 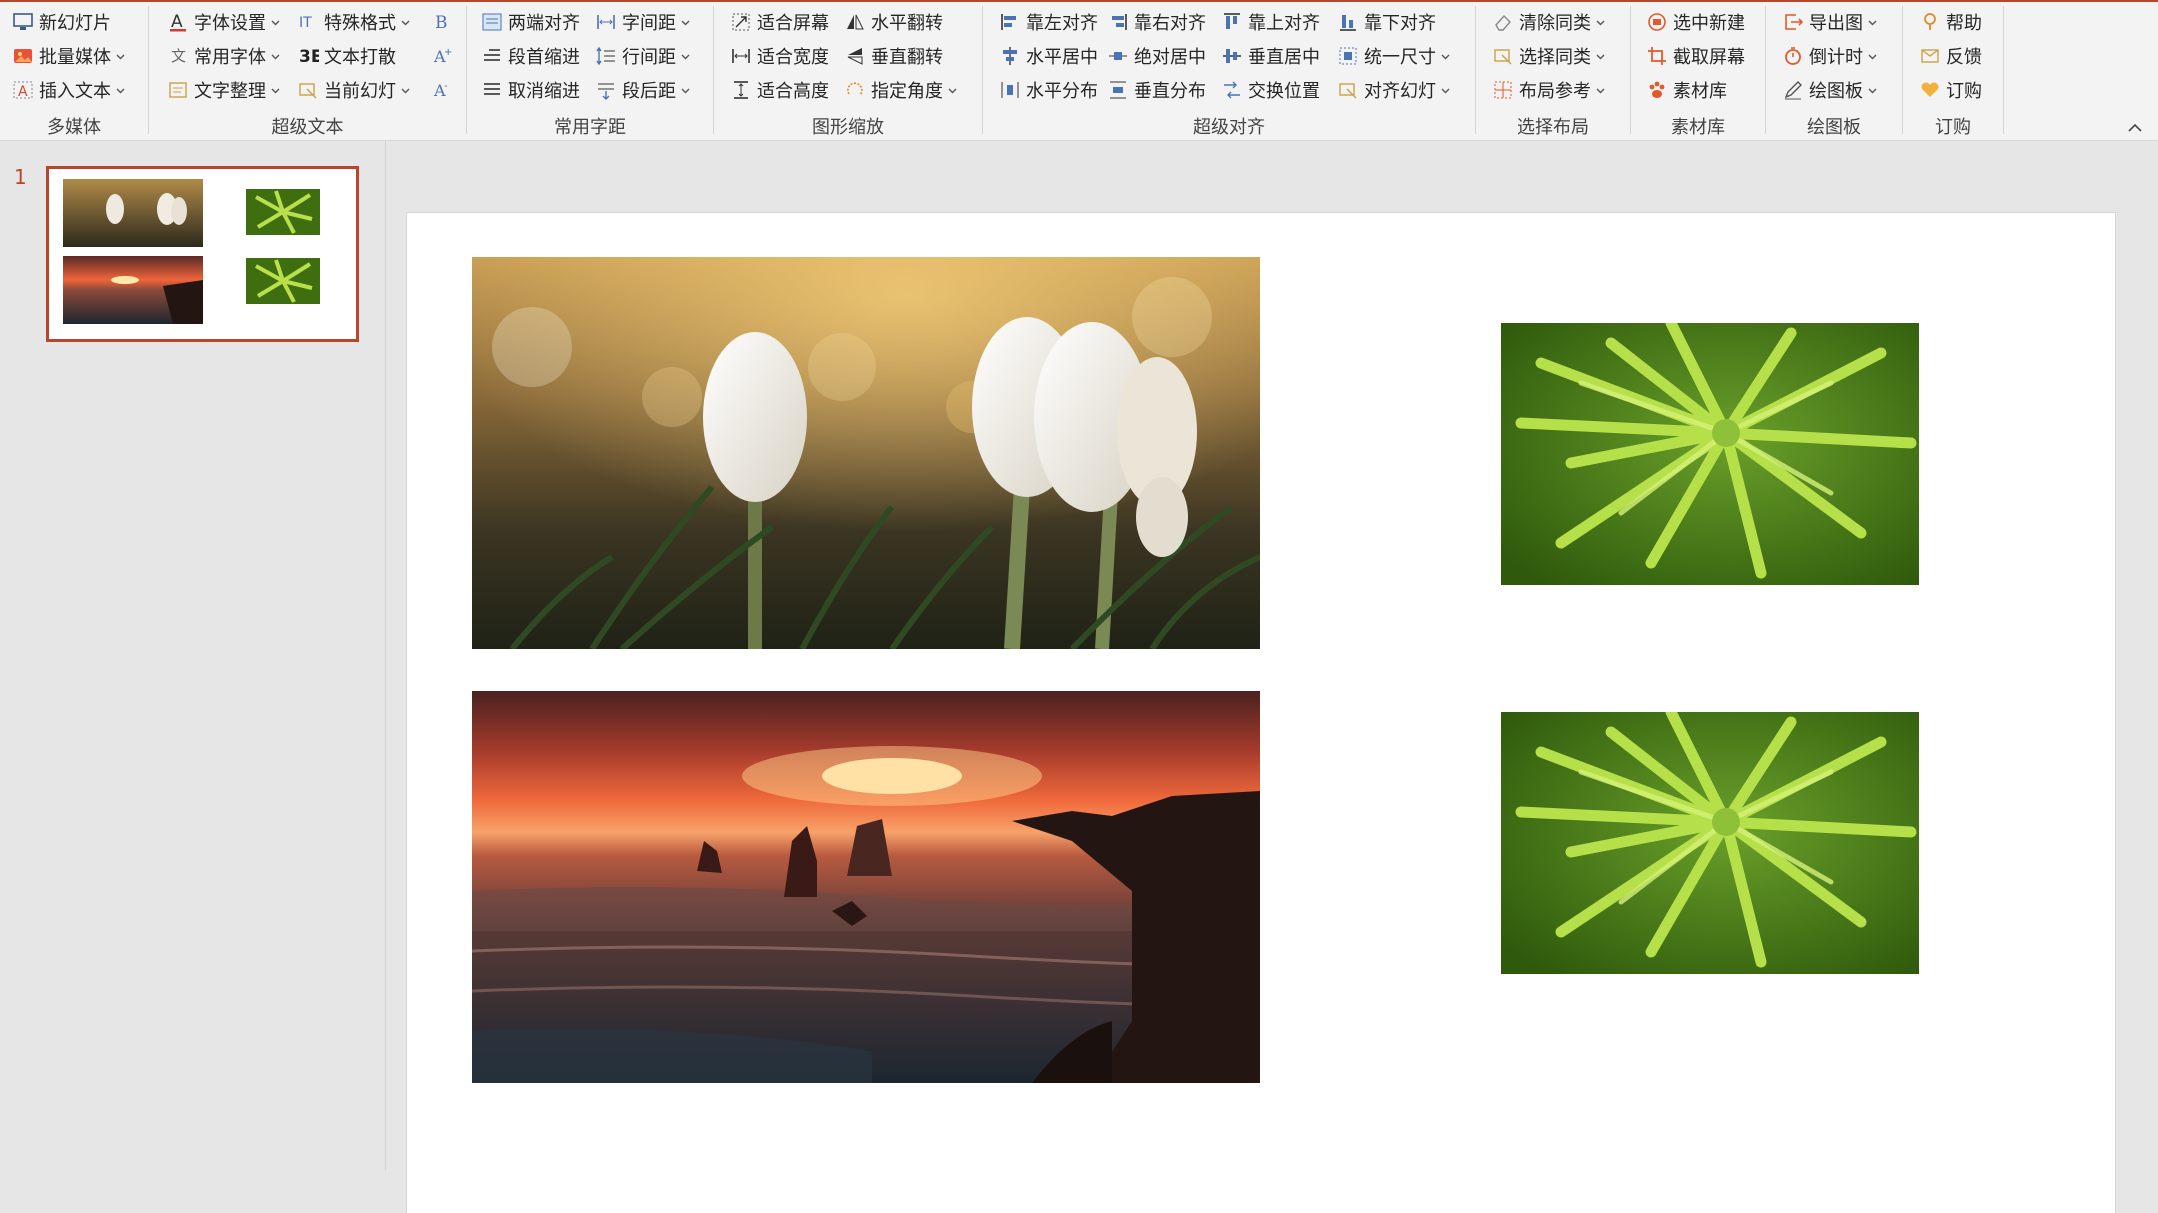 I want to click on fit-height-button: 适合高度, so click(x=779, y=90).